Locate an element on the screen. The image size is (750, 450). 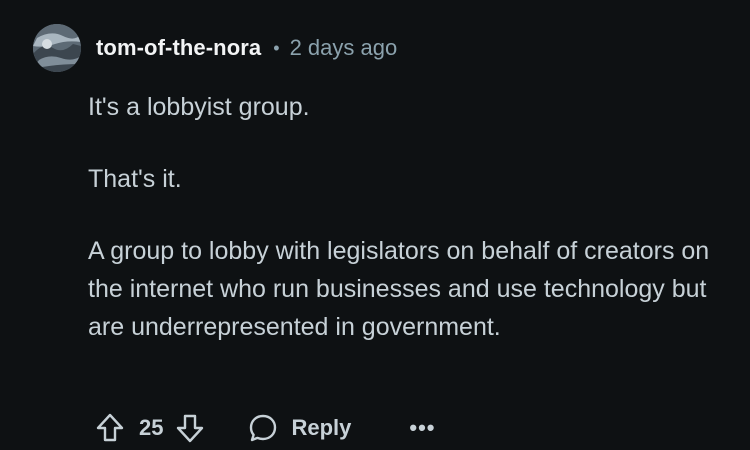
comment-header: tom-of-the-nora • 2 days ago is located at coordinates (246, 48).